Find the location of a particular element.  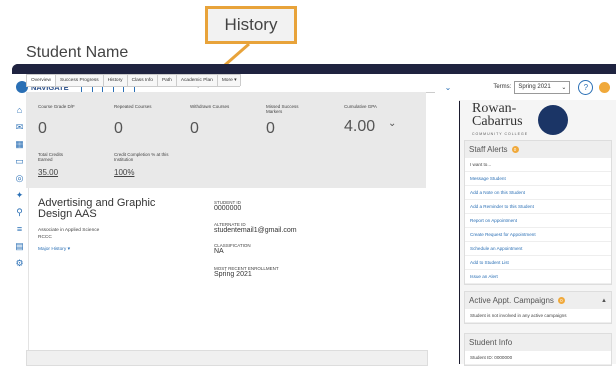

calendar-icon: ▦ is located at coordinates (19, 144).